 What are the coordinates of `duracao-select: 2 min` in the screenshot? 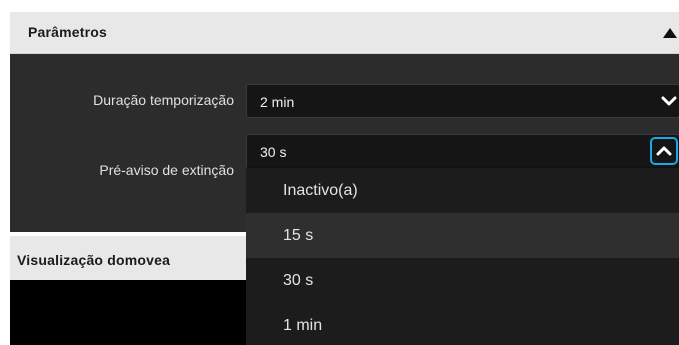 It's located at (462, 101).